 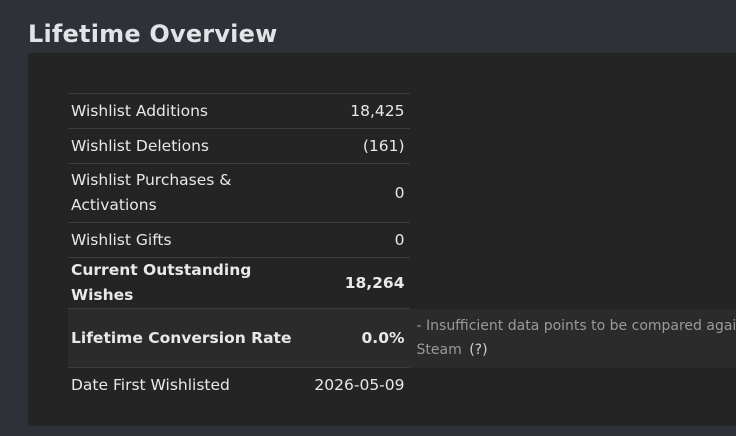 What do you see at coordinates (183, 240) in the screenshot?
I see `stat-label: Wishlist Gifts` at bounding box center [183, 240].